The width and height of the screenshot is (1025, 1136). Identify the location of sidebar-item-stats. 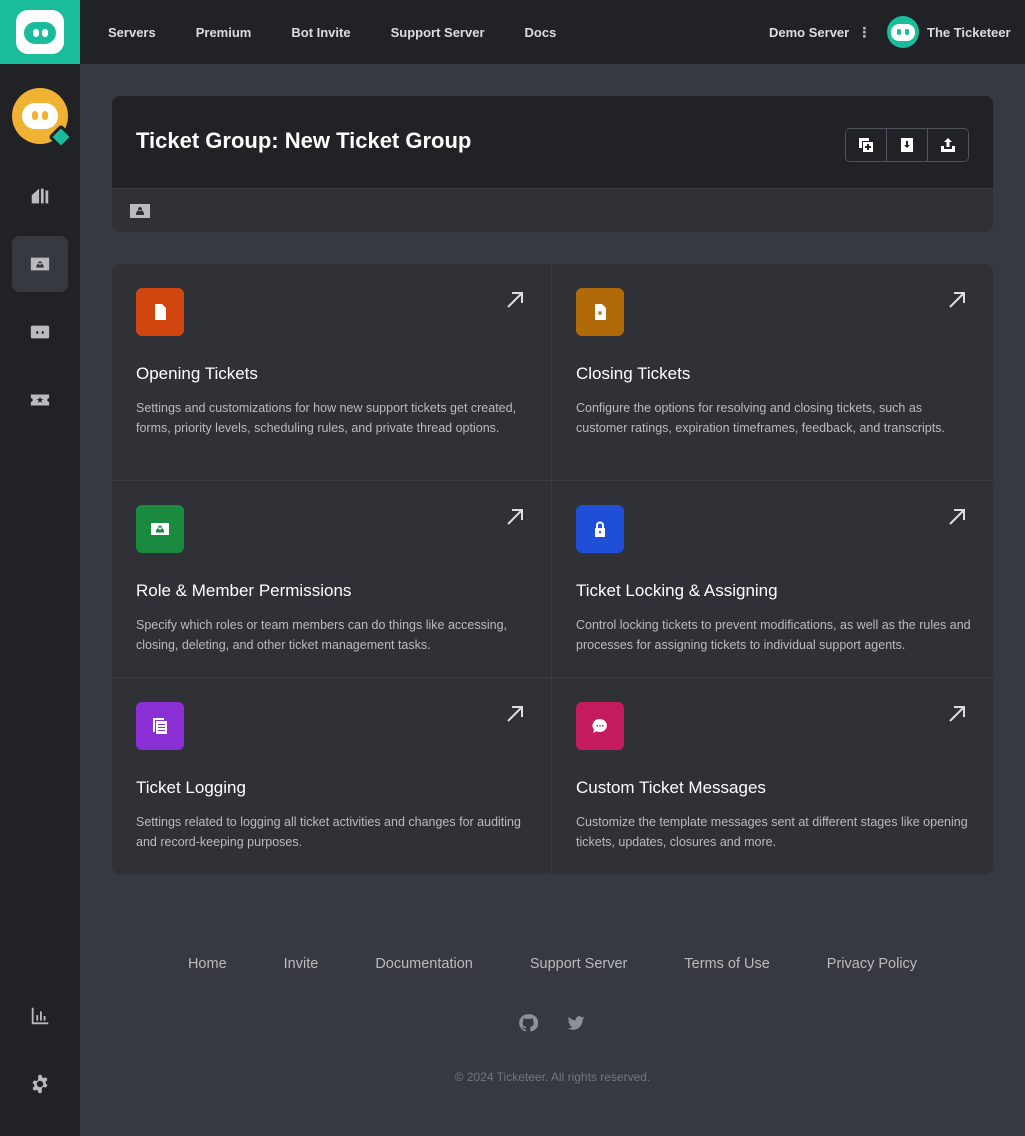
(40, 1016).